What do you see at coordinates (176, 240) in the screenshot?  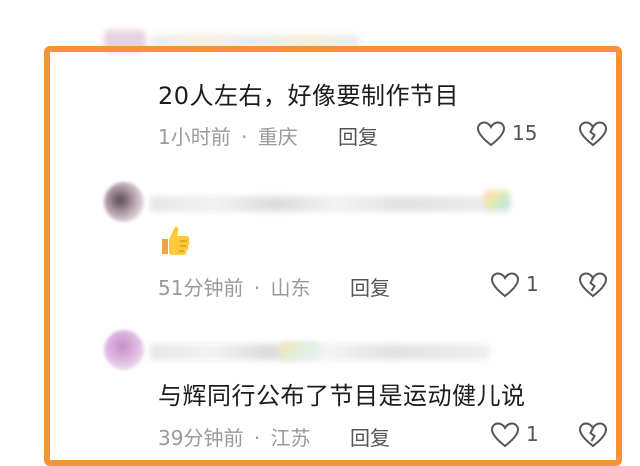 I see `thumbs-up-emoji` at bounding box center [176, 240].